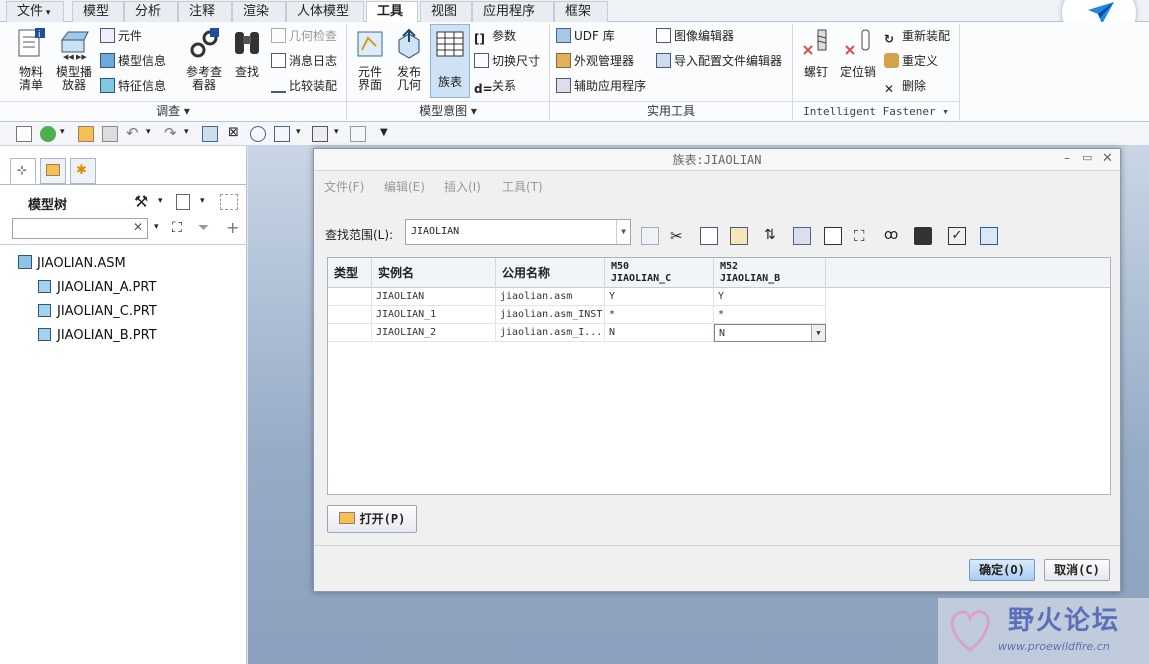  I want to click on add-icon: +, so click(232, 227).